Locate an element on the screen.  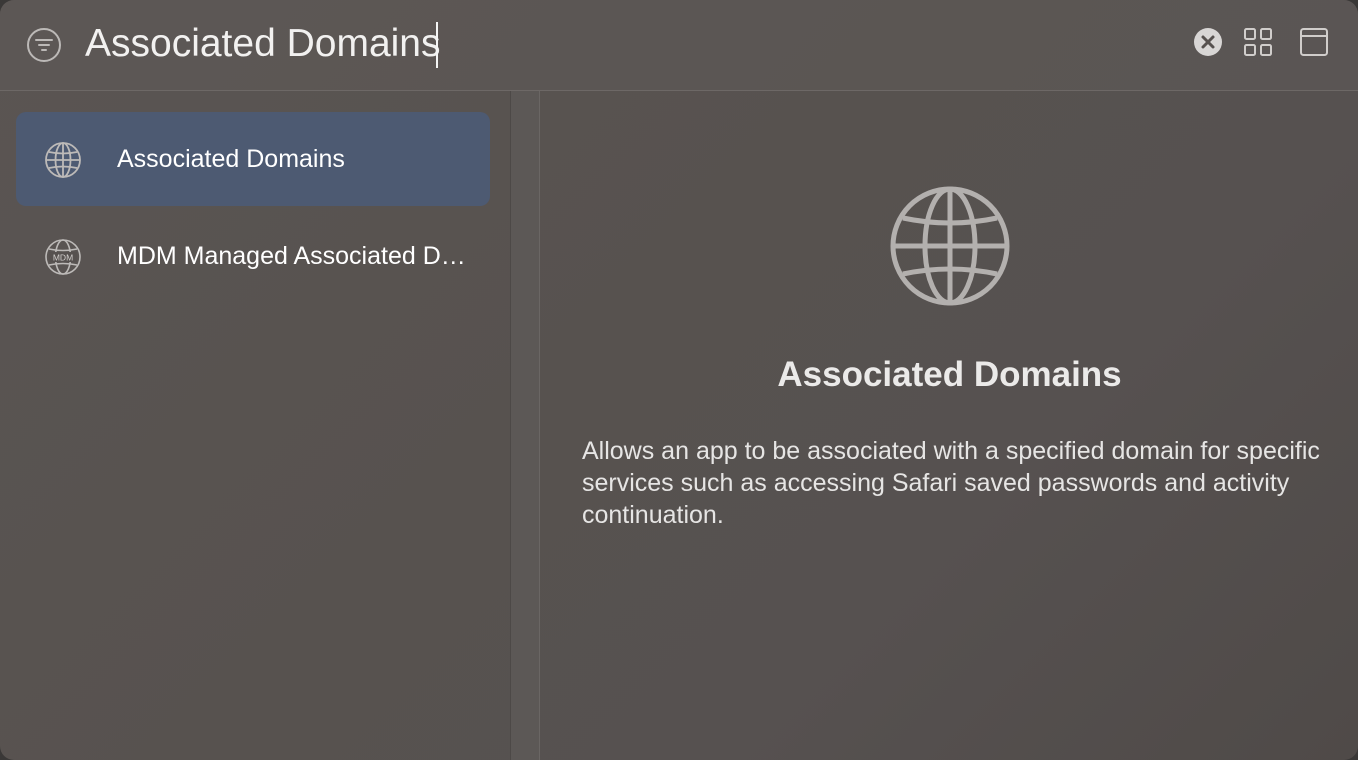
window-panel-icon is located at coordinates (1314, 44).